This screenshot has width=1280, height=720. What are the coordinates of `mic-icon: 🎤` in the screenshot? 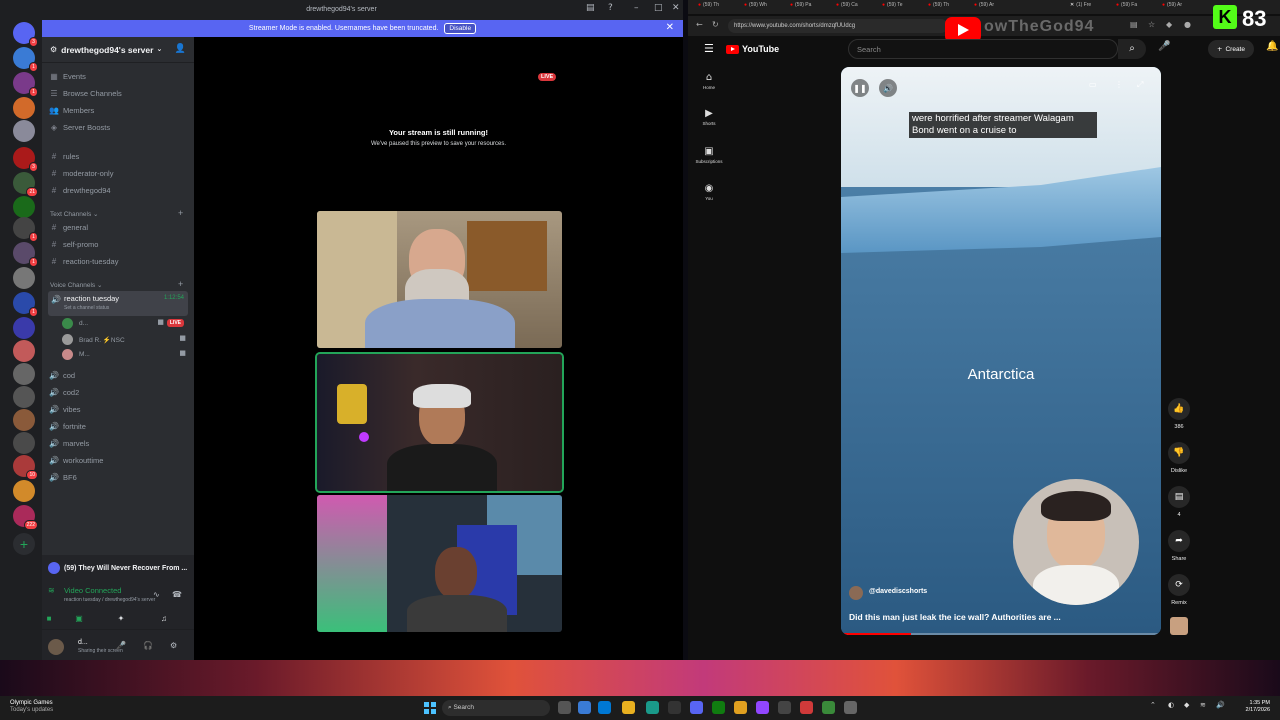 It's located at (121, 646).